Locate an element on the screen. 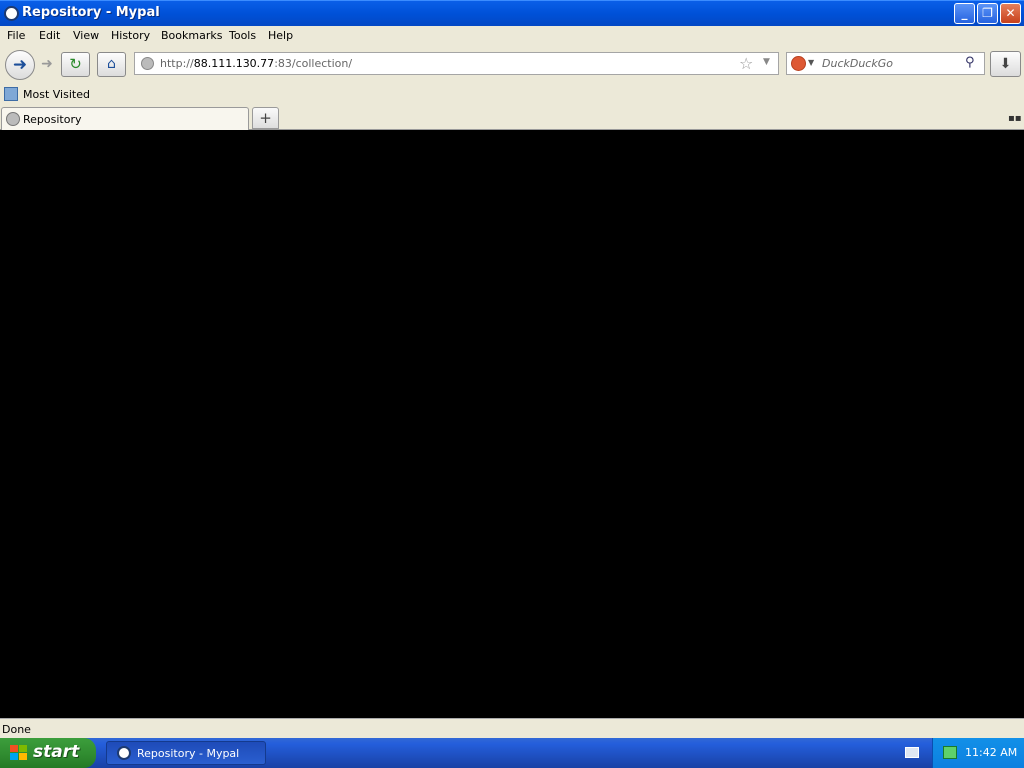  download-arrow-icon: ⬇ is located at coordinates (1005, 64).